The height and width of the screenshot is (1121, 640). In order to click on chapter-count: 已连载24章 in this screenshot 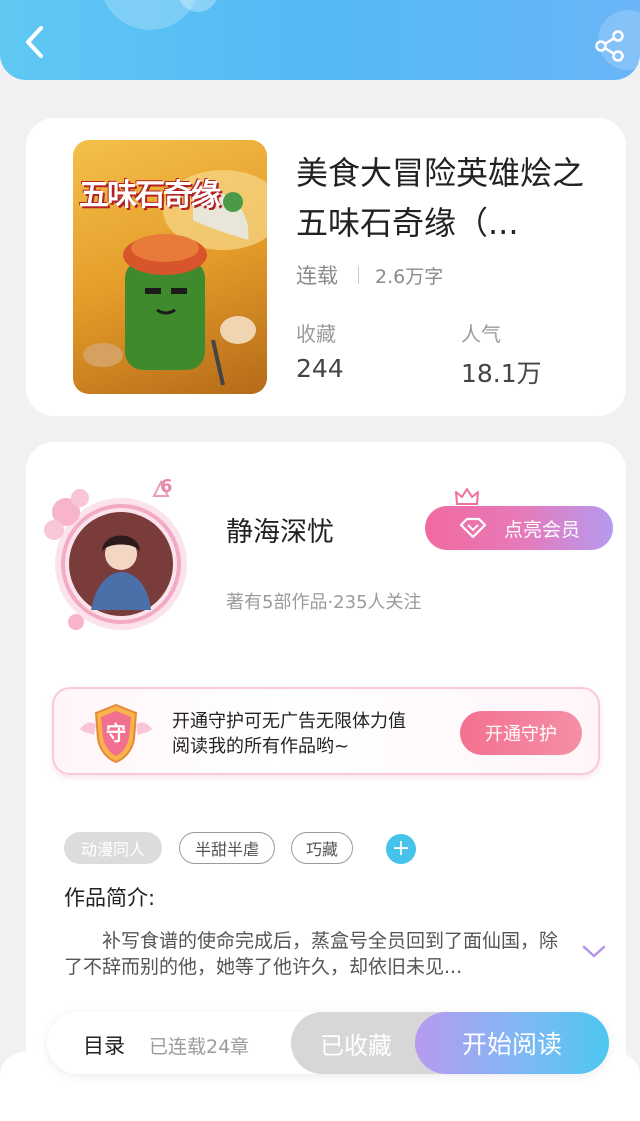, I will do `click(199, 1045)`.